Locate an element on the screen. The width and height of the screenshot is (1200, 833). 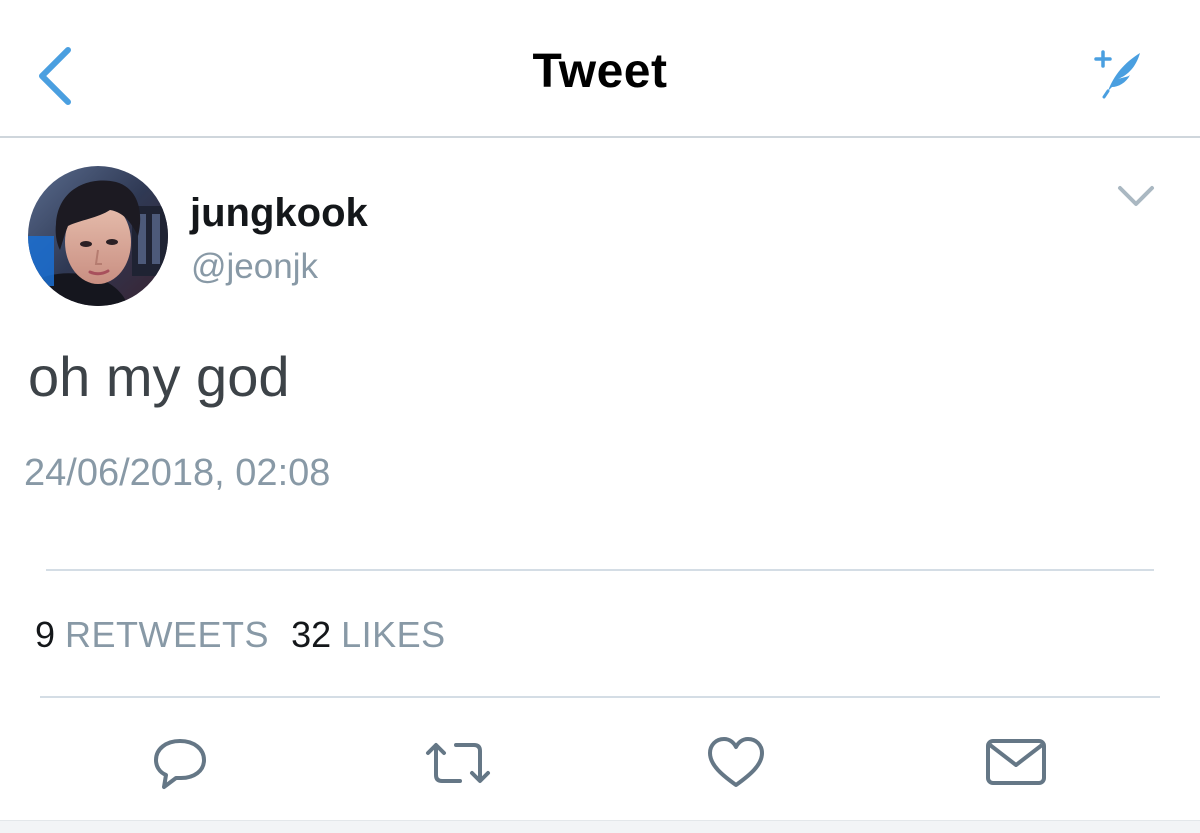
likes-label: LIKES is located at coordinates (393, 634).